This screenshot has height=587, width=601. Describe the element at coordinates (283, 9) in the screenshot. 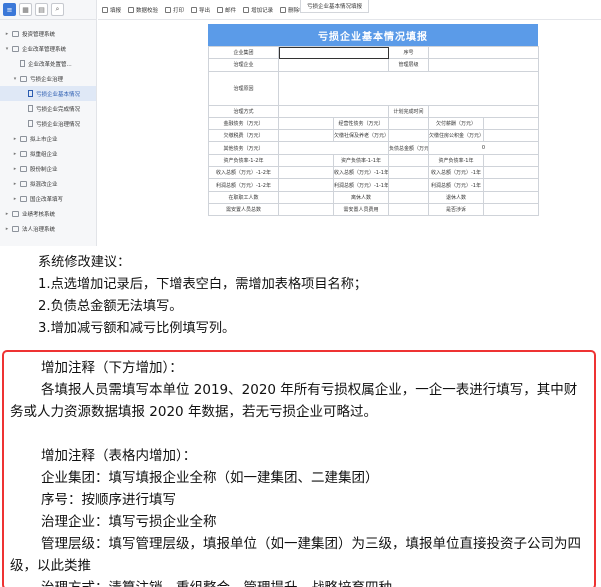

I see `toolbar-button-icon` at that location.